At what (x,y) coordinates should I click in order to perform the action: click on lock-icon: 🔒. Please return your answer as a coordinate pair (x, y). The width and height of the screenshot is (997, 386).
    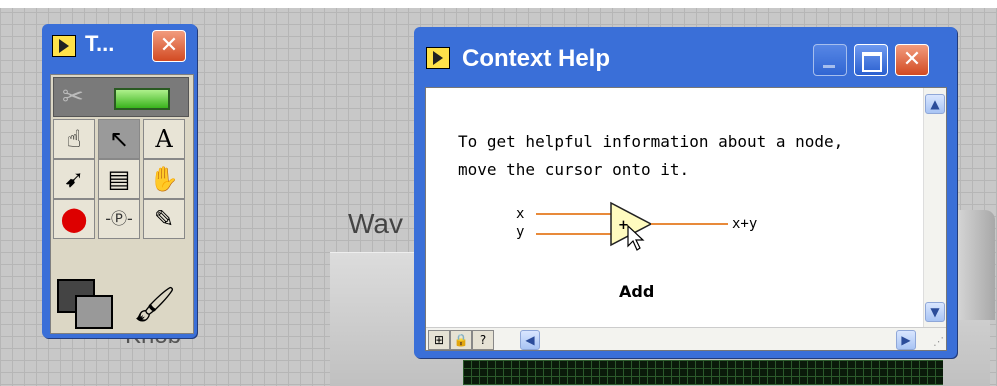
    Looking at the image, I should click on (461, 340).